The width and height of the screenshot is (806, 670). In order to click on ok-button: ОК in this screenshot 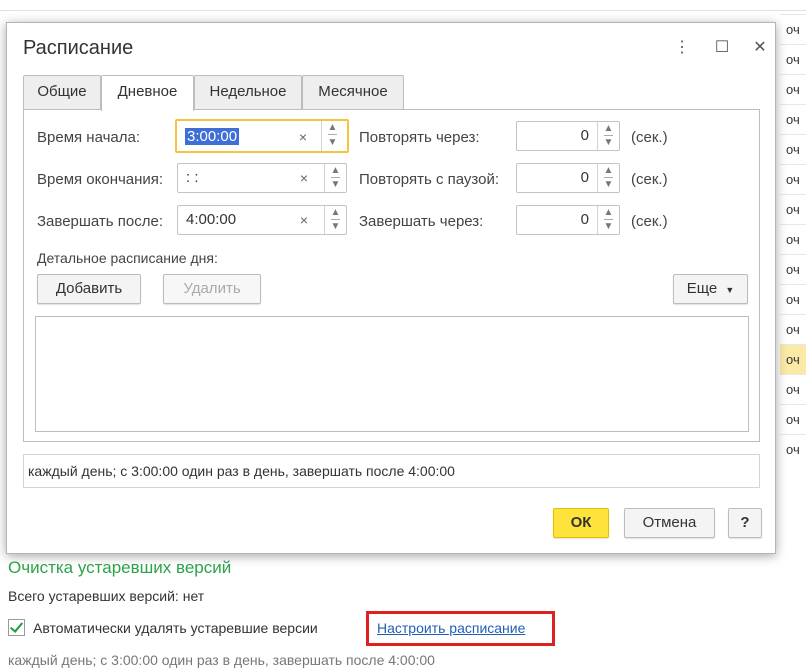, I will do `click(581, 523)`.